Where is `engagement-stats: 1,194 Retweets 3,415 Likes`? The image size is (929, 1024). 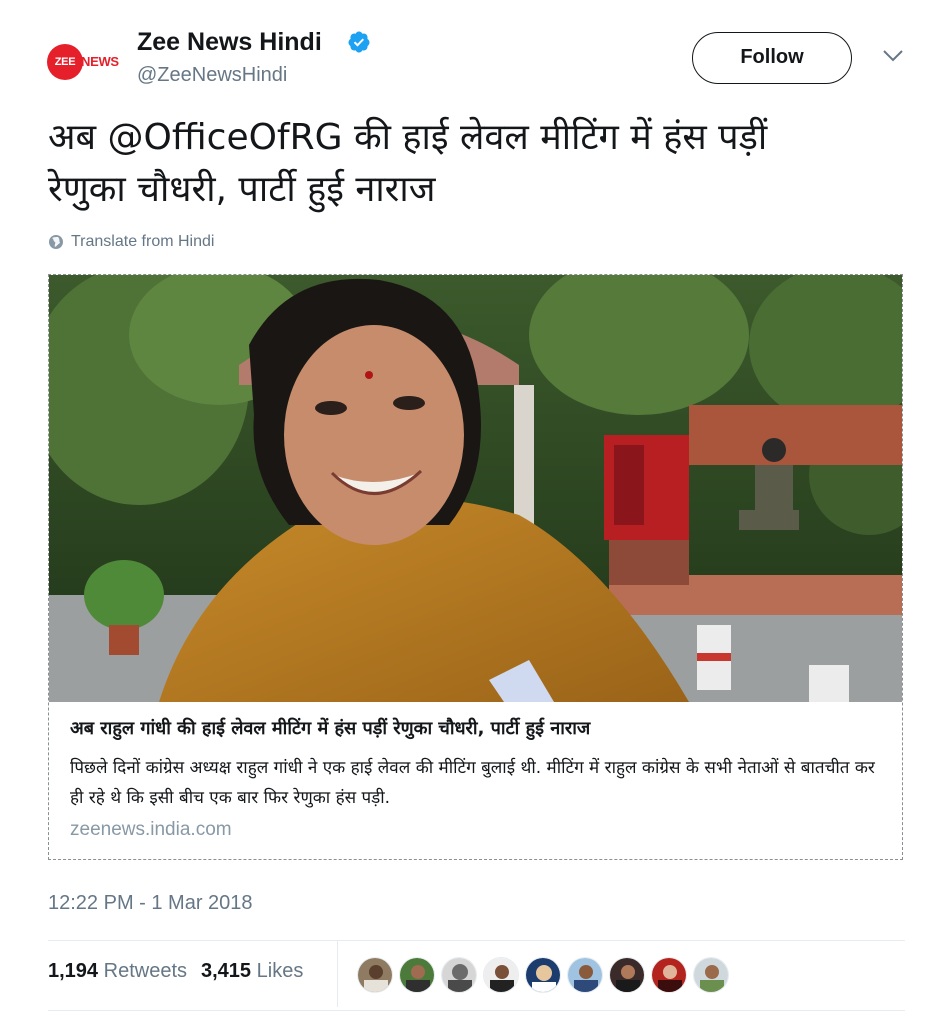 engagement-stats: 1,194 Retweets 3,415 Likes is located at coordinates (175, 971).